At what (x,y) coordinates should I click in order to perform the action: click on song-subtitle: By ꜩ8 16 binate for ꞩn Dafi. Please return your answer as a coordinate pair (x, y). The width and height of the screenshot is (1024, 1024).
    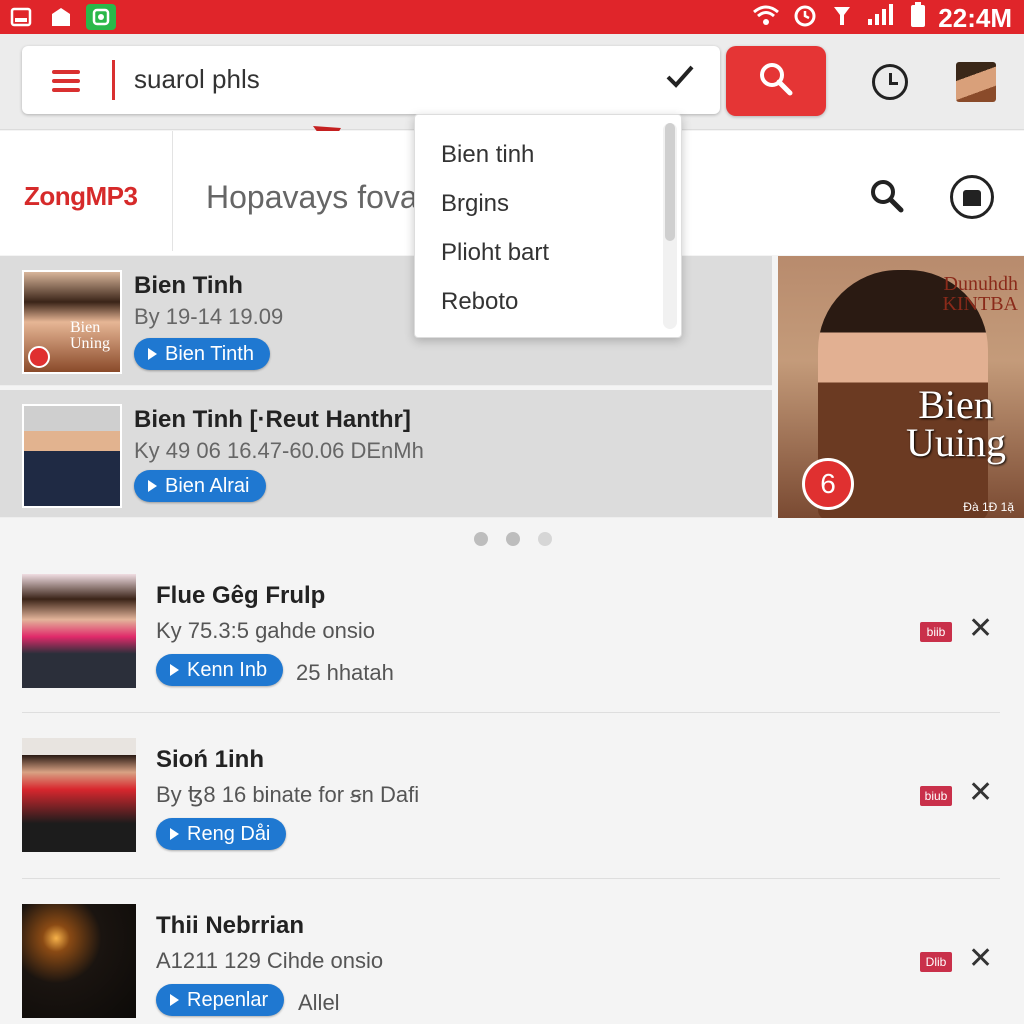
    Looking at the image, I should click on (288, 794).